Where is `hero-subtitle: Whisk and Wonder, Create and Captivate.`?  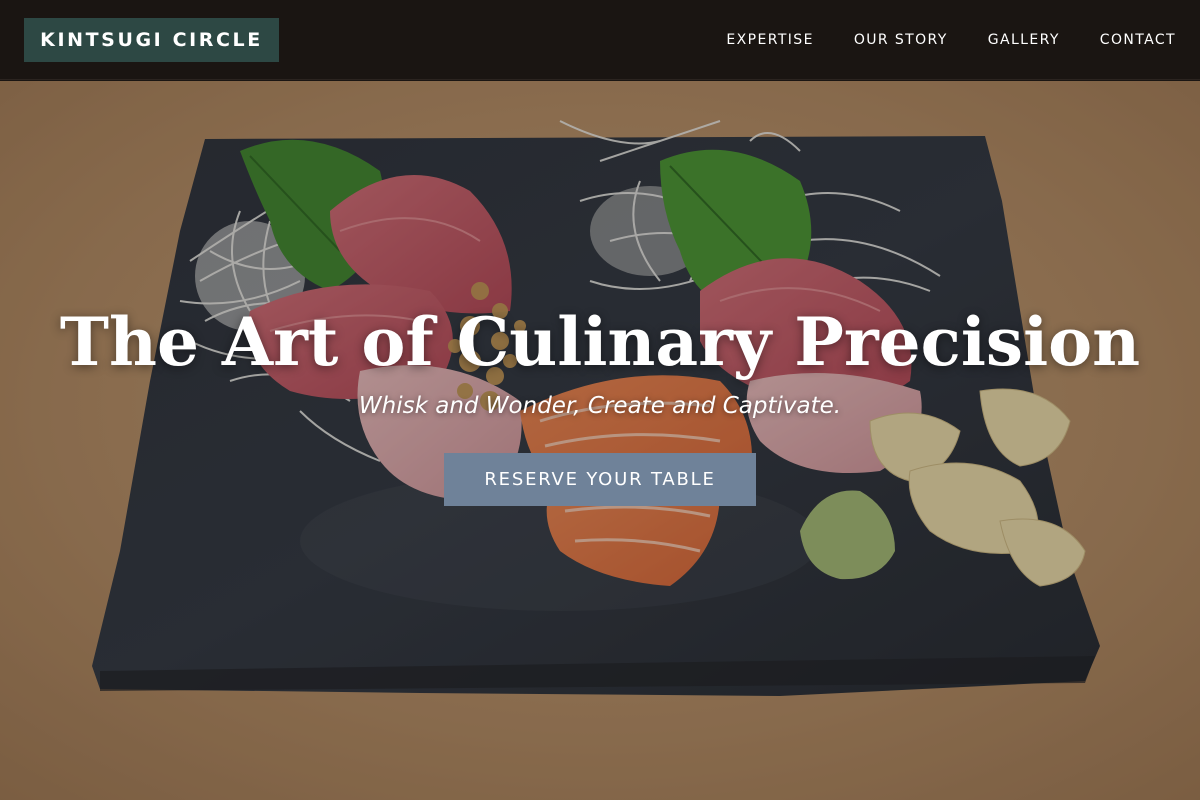
hero-subtitle: Whisk and Wonder, Create and Captivate. is located at coordinates (600, 406).